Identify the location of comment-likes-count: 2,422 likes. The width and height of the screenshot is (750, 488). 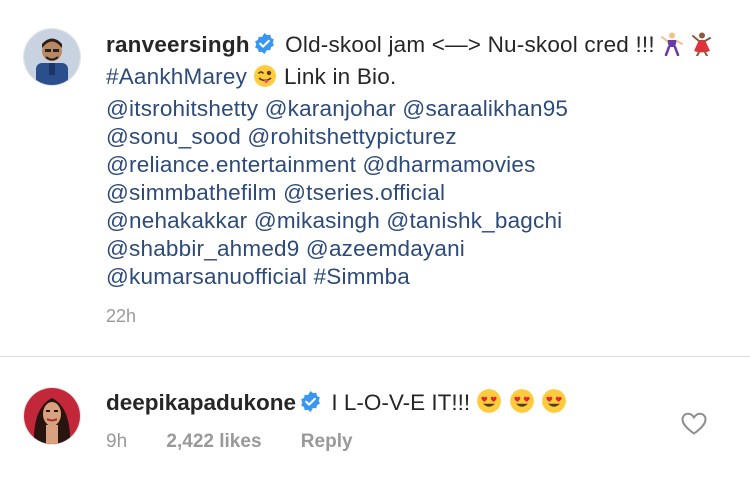
(213, 441).